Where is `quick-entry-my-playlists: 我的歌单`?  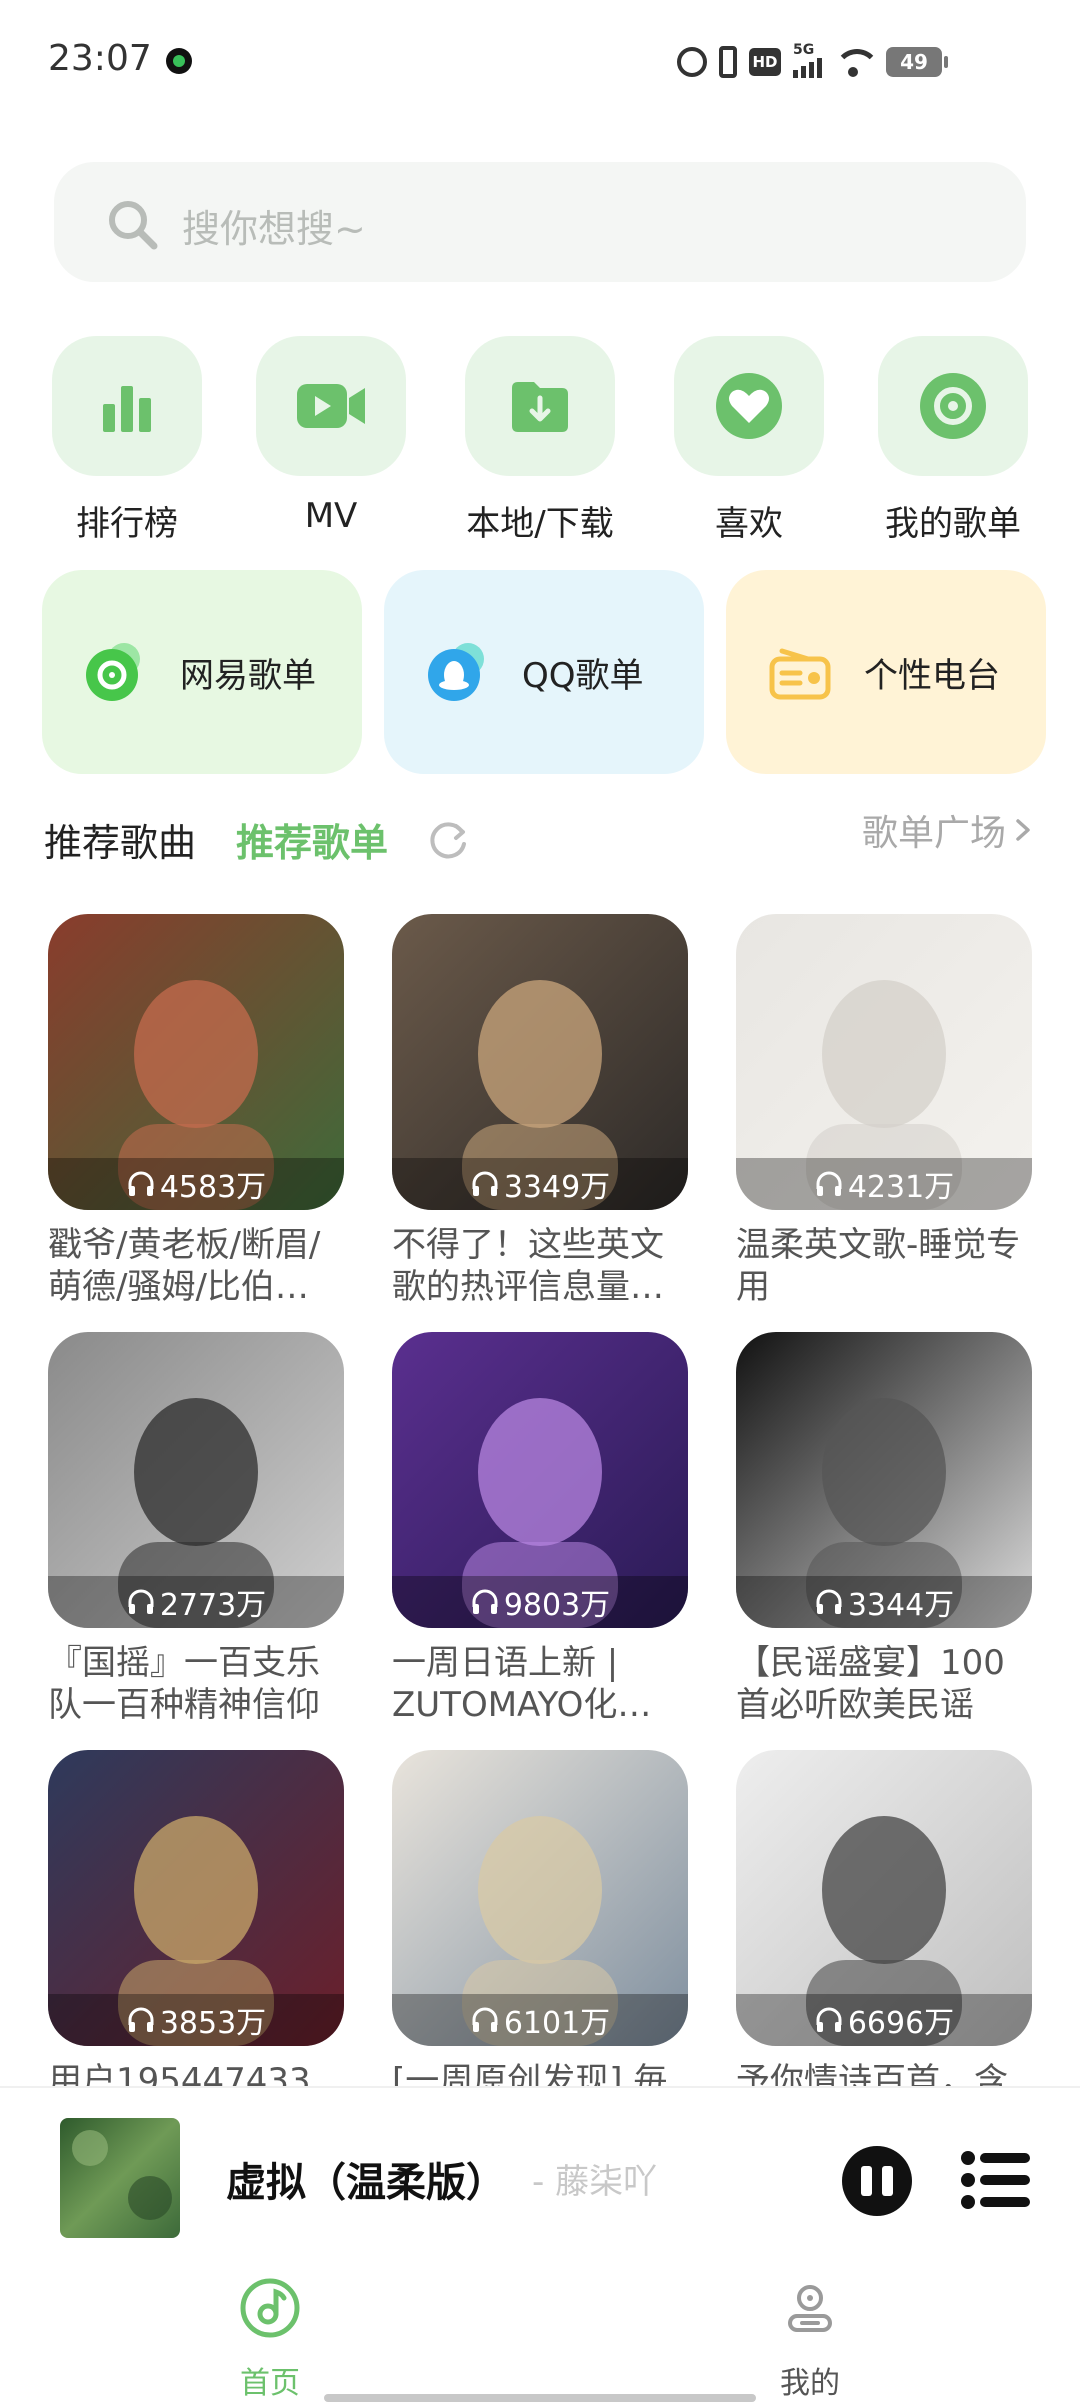
quick-entry-my-playlists: 我的歌单 is located at coordinates (953, 440).